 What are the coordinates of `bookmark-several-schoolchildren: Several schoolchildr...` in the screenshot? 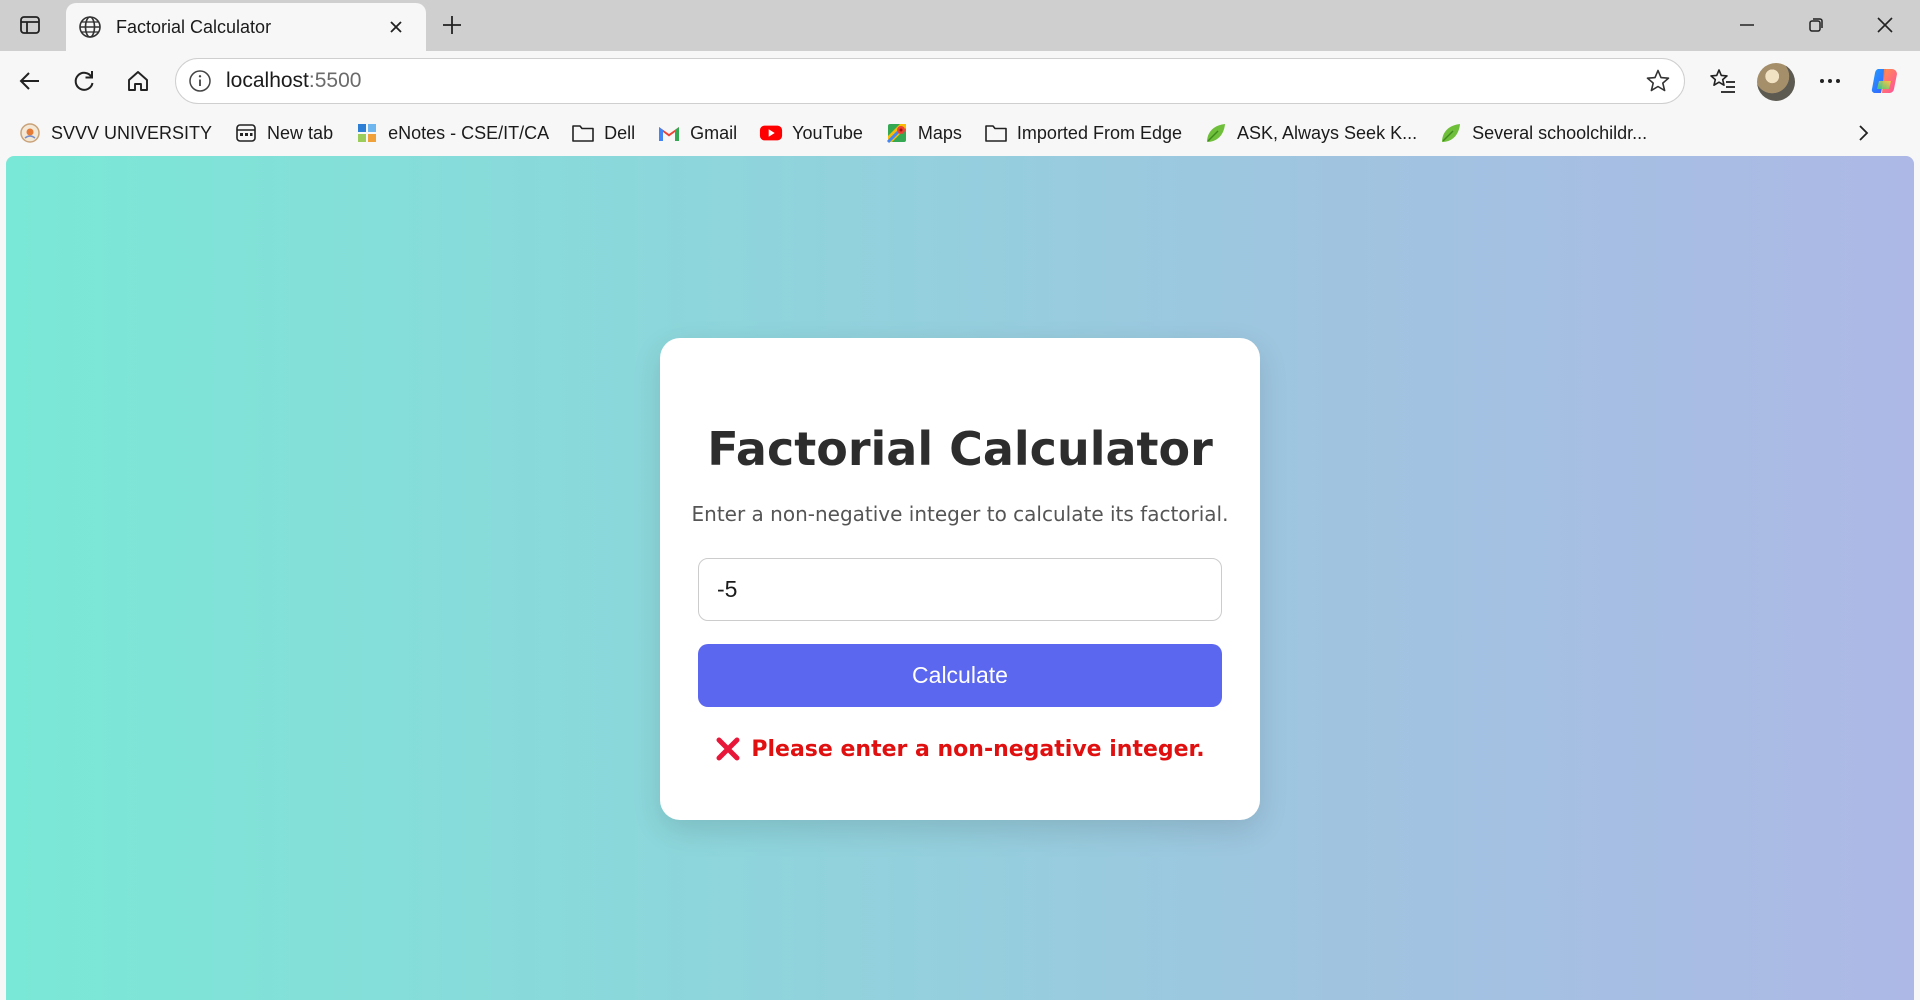 It's located at (1543, 133).